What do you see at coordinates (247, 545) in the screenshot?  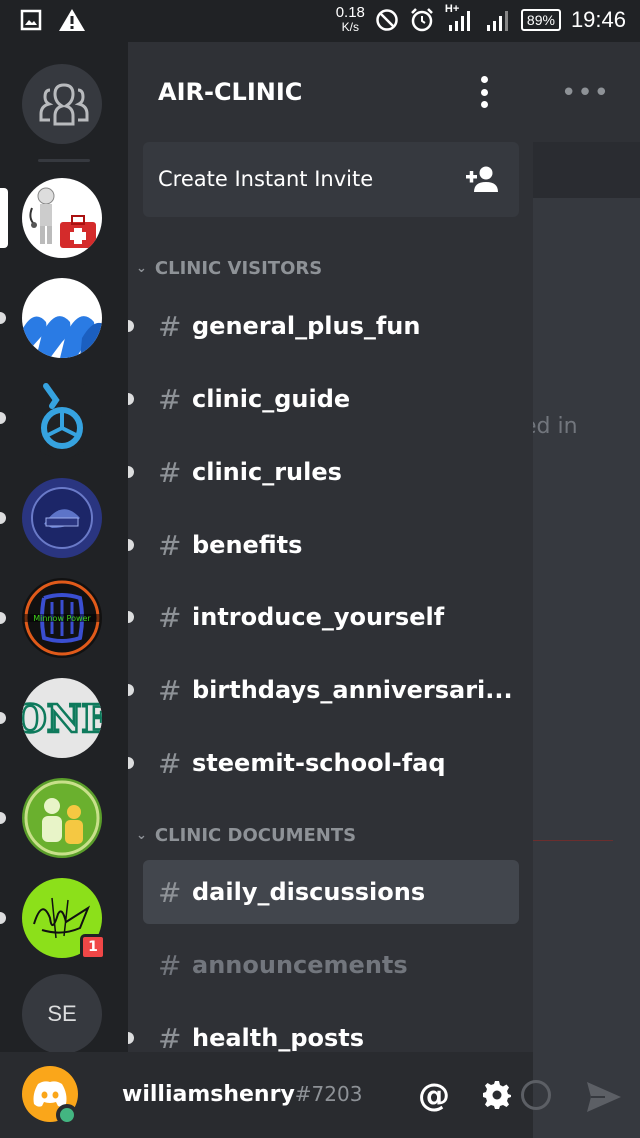 I see `channel-label: benefits` at bounding box center [247, 545].